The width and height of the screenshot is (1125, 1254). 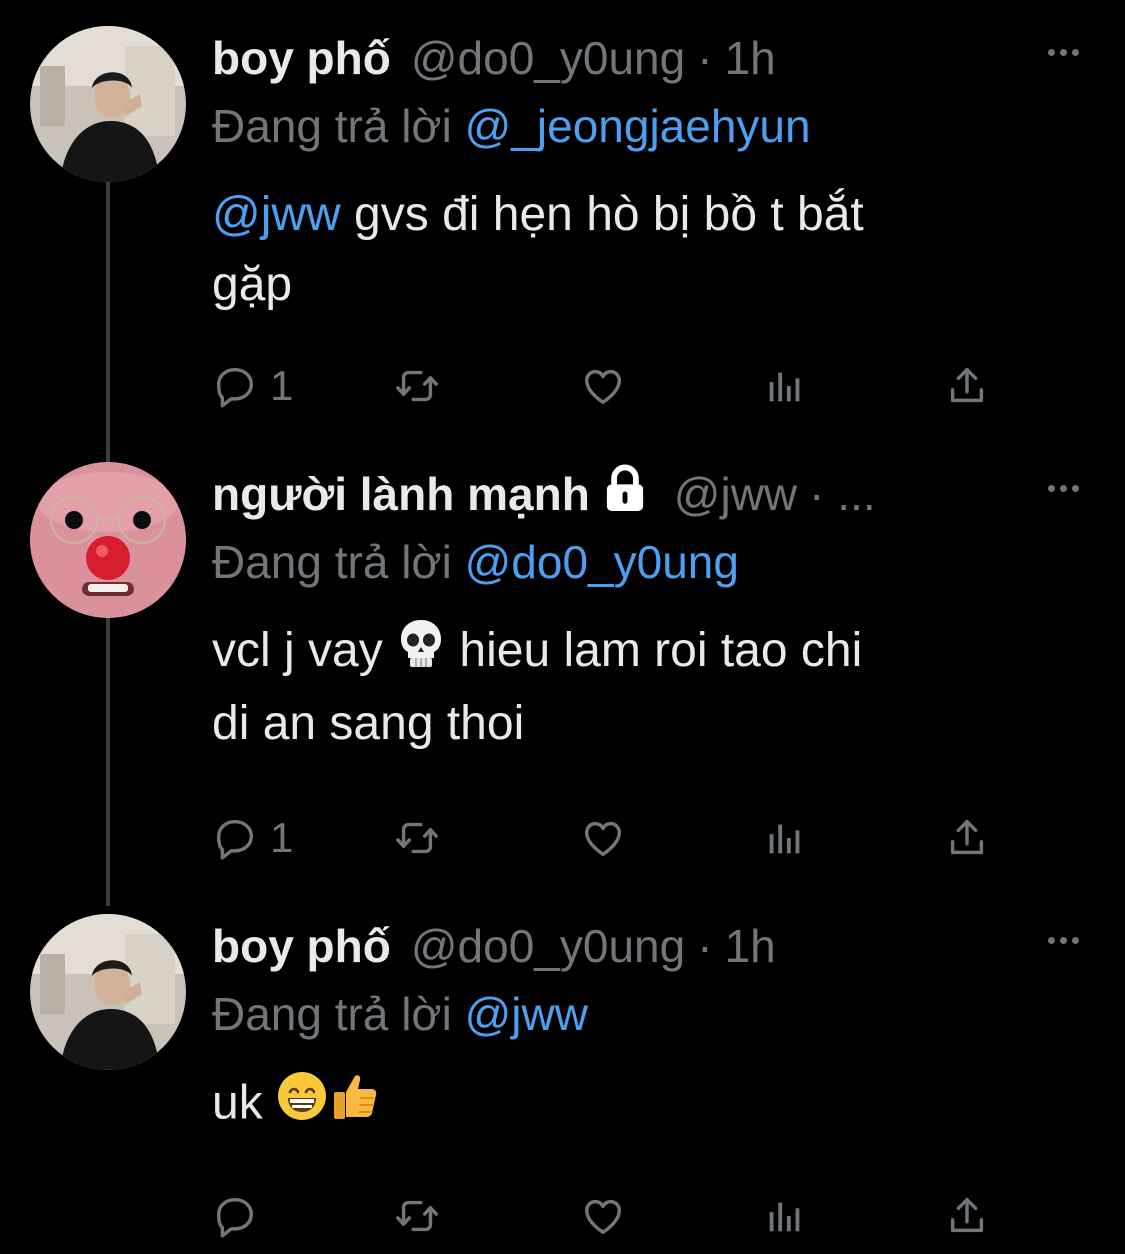 I want to click on grin-emoji, so click(x=302, y=1106).